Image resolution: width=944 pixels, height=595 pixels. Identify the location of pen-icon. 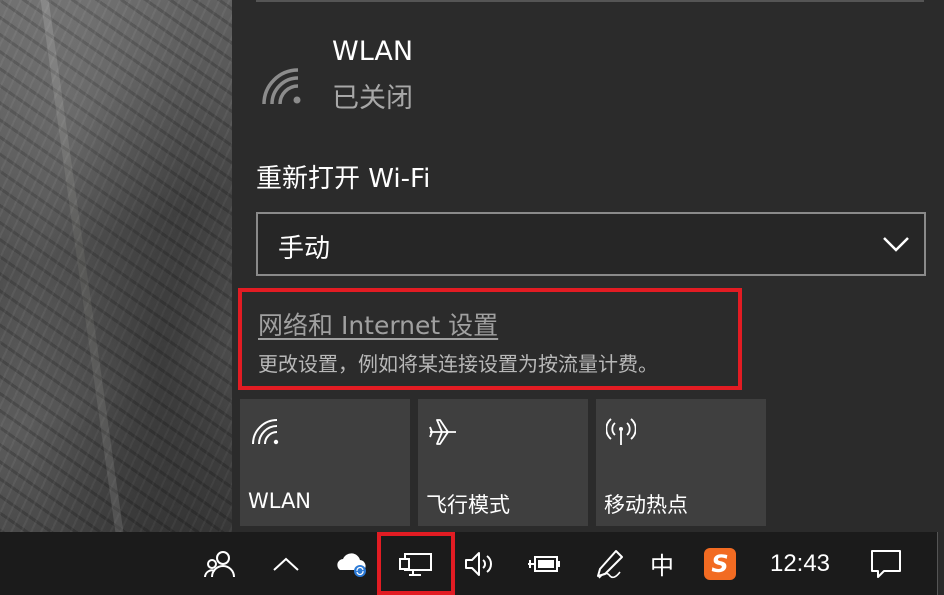
(610, 564).